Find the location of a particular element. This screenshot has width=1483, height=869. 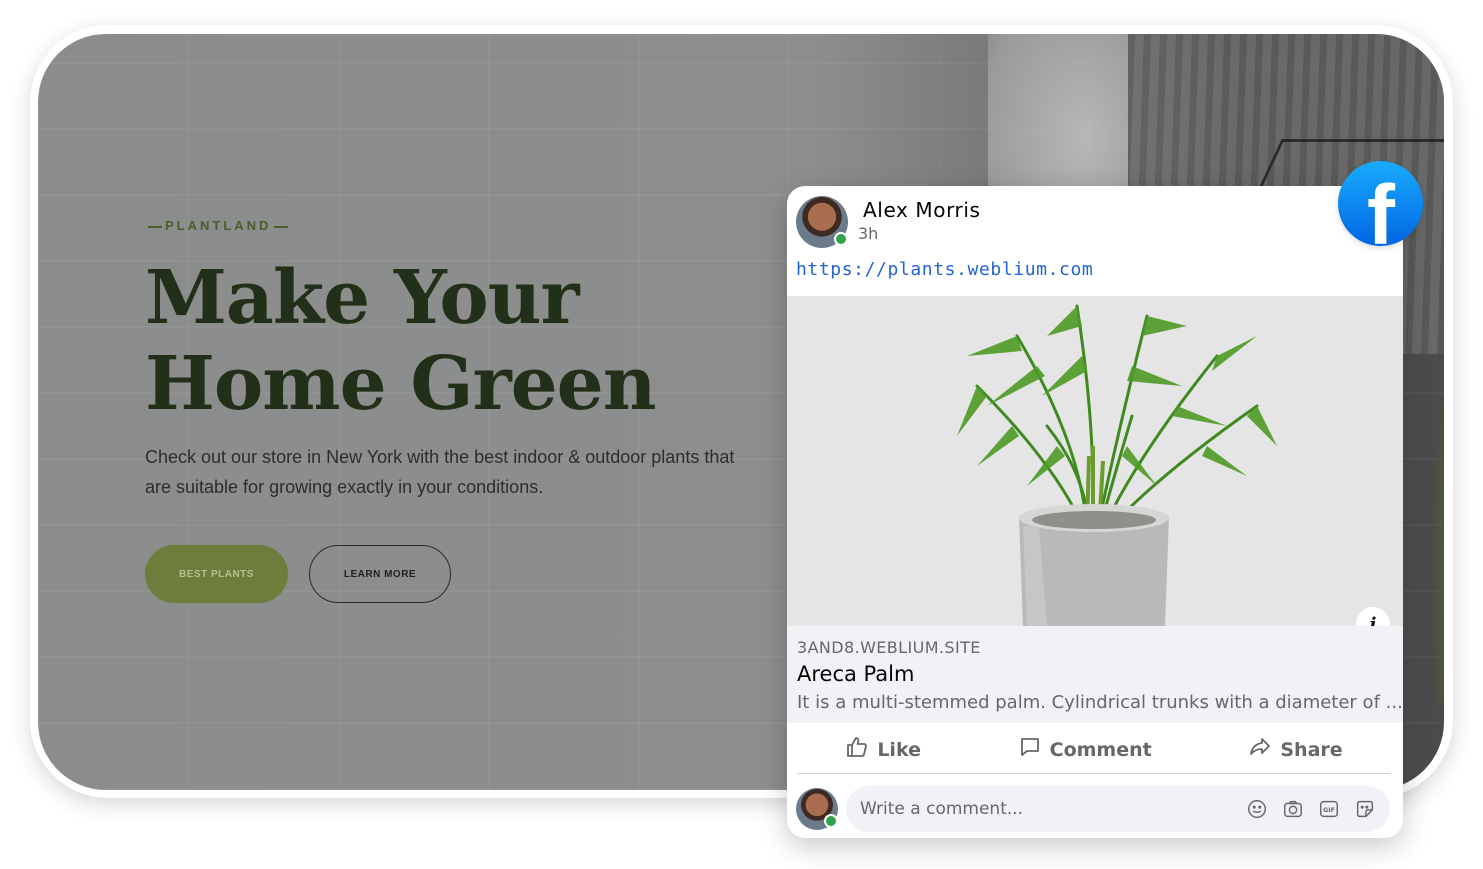

camera-icon is located at coordinates (1293, 809).